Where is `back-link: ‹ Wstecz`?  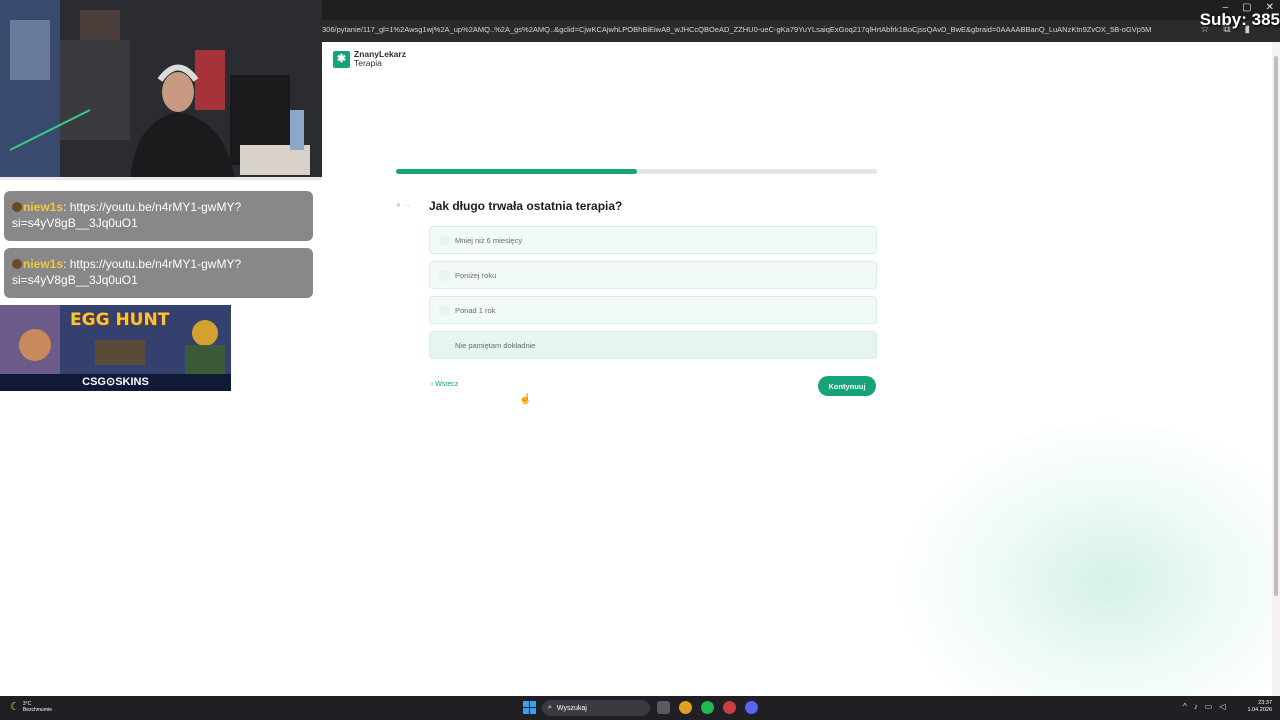 back-link: ‹ Wstecz is located at coordinates (444, 384).